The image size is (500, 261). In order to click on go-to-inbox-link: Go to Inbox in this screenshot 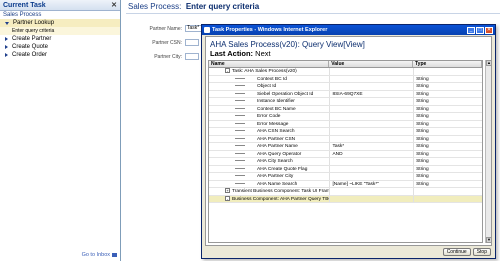, I will do `click(99, 255)`.